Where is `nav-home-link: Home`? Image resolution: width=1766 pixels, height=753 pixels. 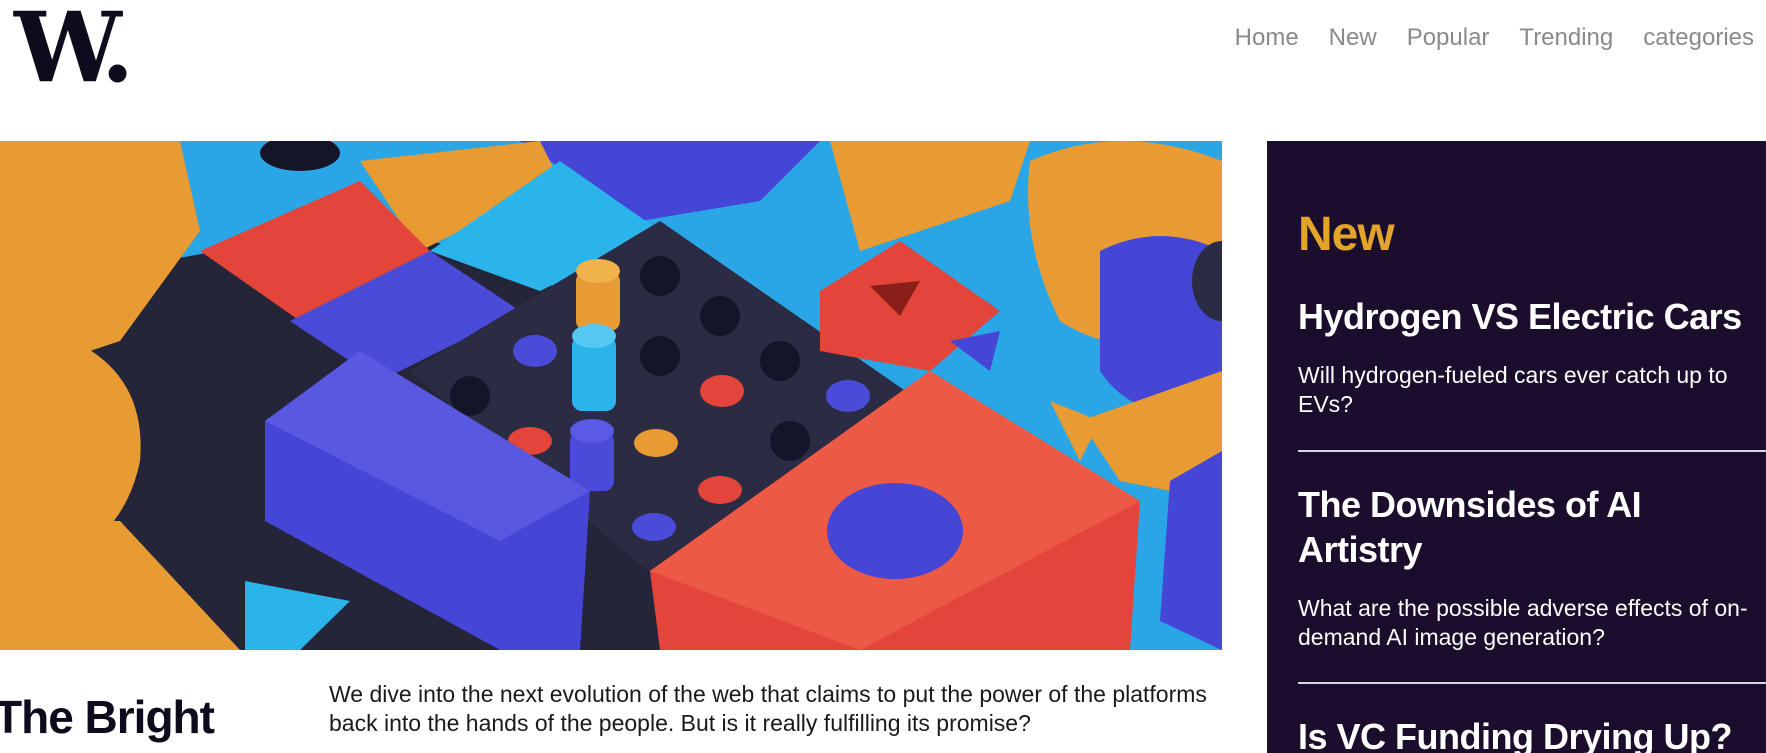 nav-home-link: Home is located at coordinates (1267, 38).